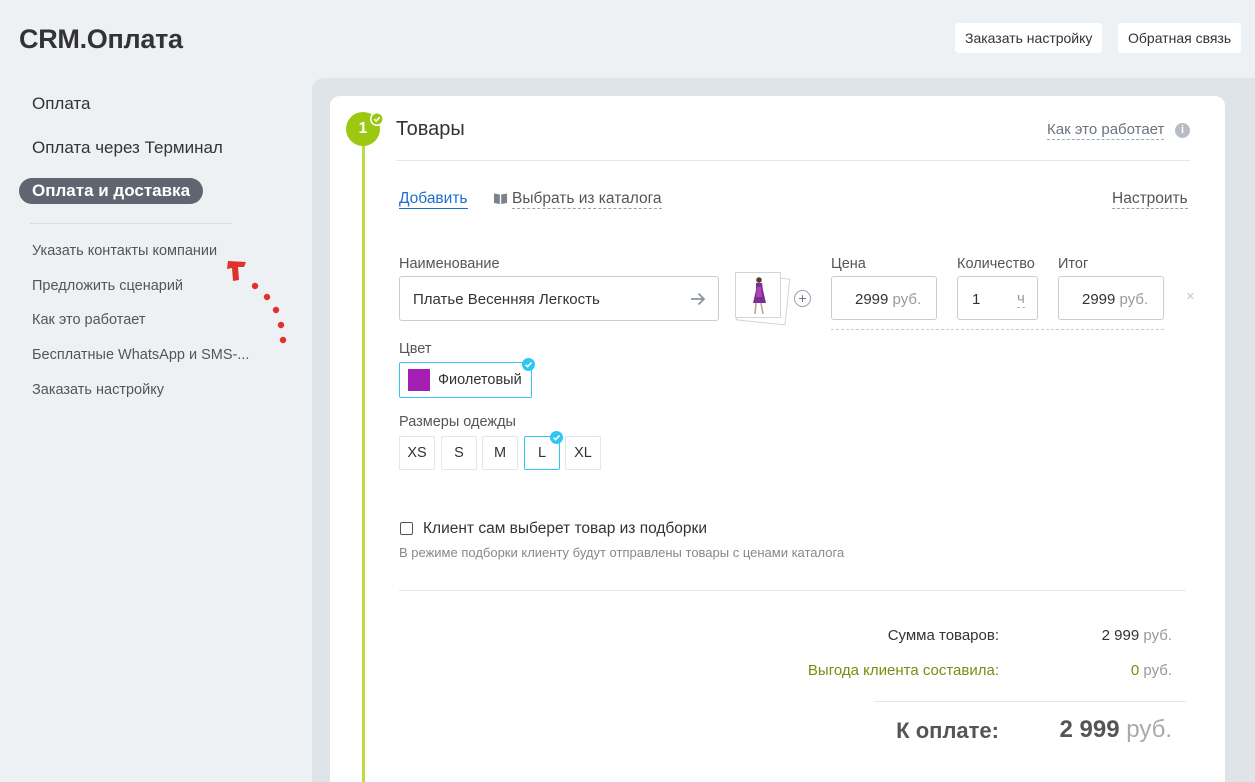 The height and width of the screenshot is (782, 1255). Describe the element at coordinates (1157, 635) in the screenshot. I see `sum-unit: руб.` at that location.